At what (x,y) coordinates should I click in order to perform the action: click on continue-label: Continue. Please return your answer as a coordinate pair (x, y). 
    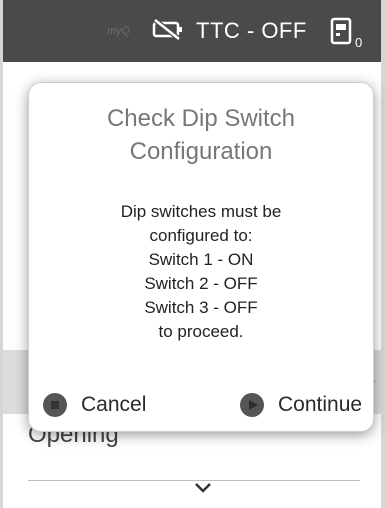
    Looking at the image, I should click on (320, 404).